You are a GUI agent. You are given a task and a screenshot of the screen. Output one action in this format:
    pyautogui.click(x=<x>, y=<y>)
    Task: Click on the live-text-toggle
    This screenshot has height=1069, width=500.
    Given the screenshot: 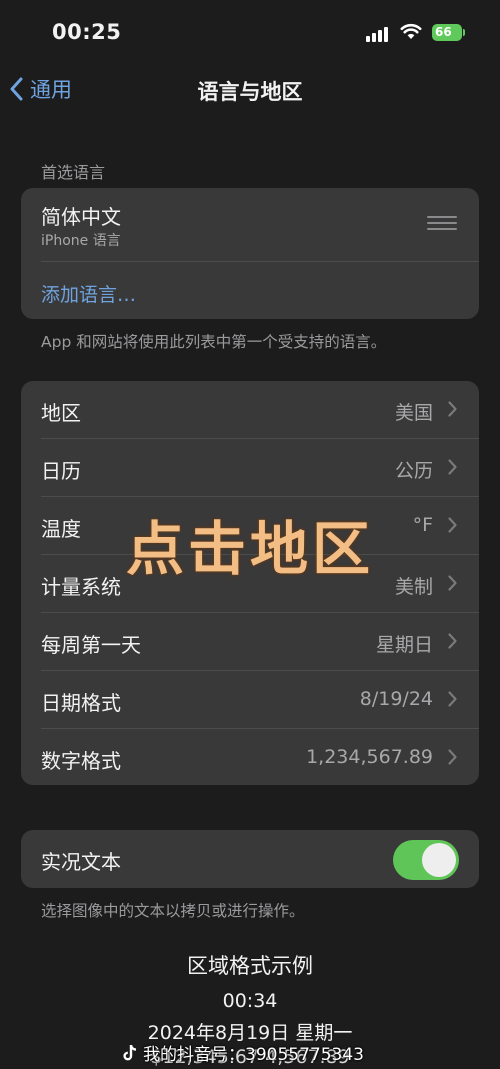 What is the action you would take?
    pyautogui.click(x=426, y=860)
    